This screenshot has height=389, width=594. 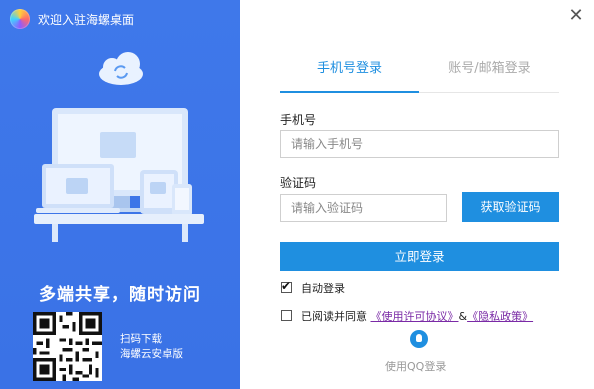 What do you see at coordinates (121, 68) in the screenshot?
I see `cloud-sync-icon` at bounding box center [121, 68].